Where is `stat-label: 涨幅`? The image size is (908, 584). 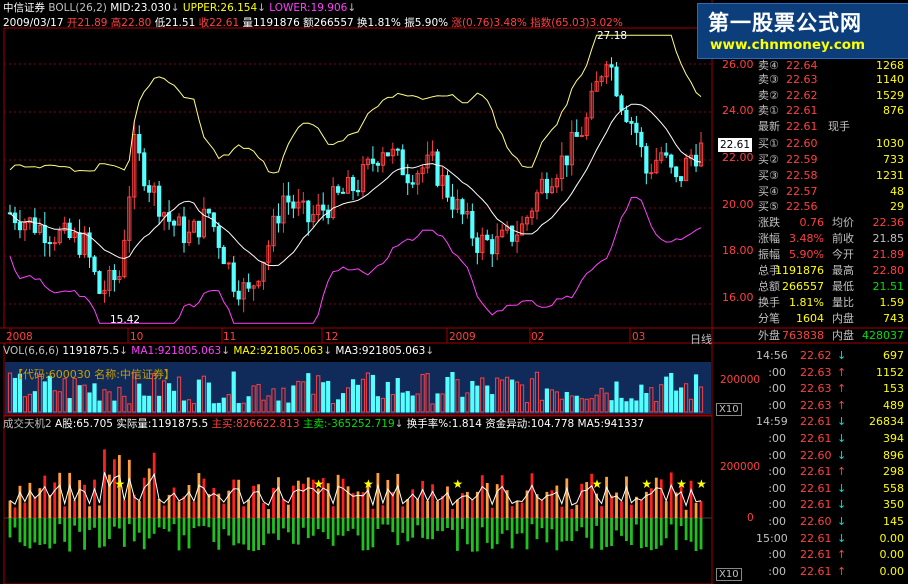
stat-label: 涨幅 is located at coordinates (769, 238).